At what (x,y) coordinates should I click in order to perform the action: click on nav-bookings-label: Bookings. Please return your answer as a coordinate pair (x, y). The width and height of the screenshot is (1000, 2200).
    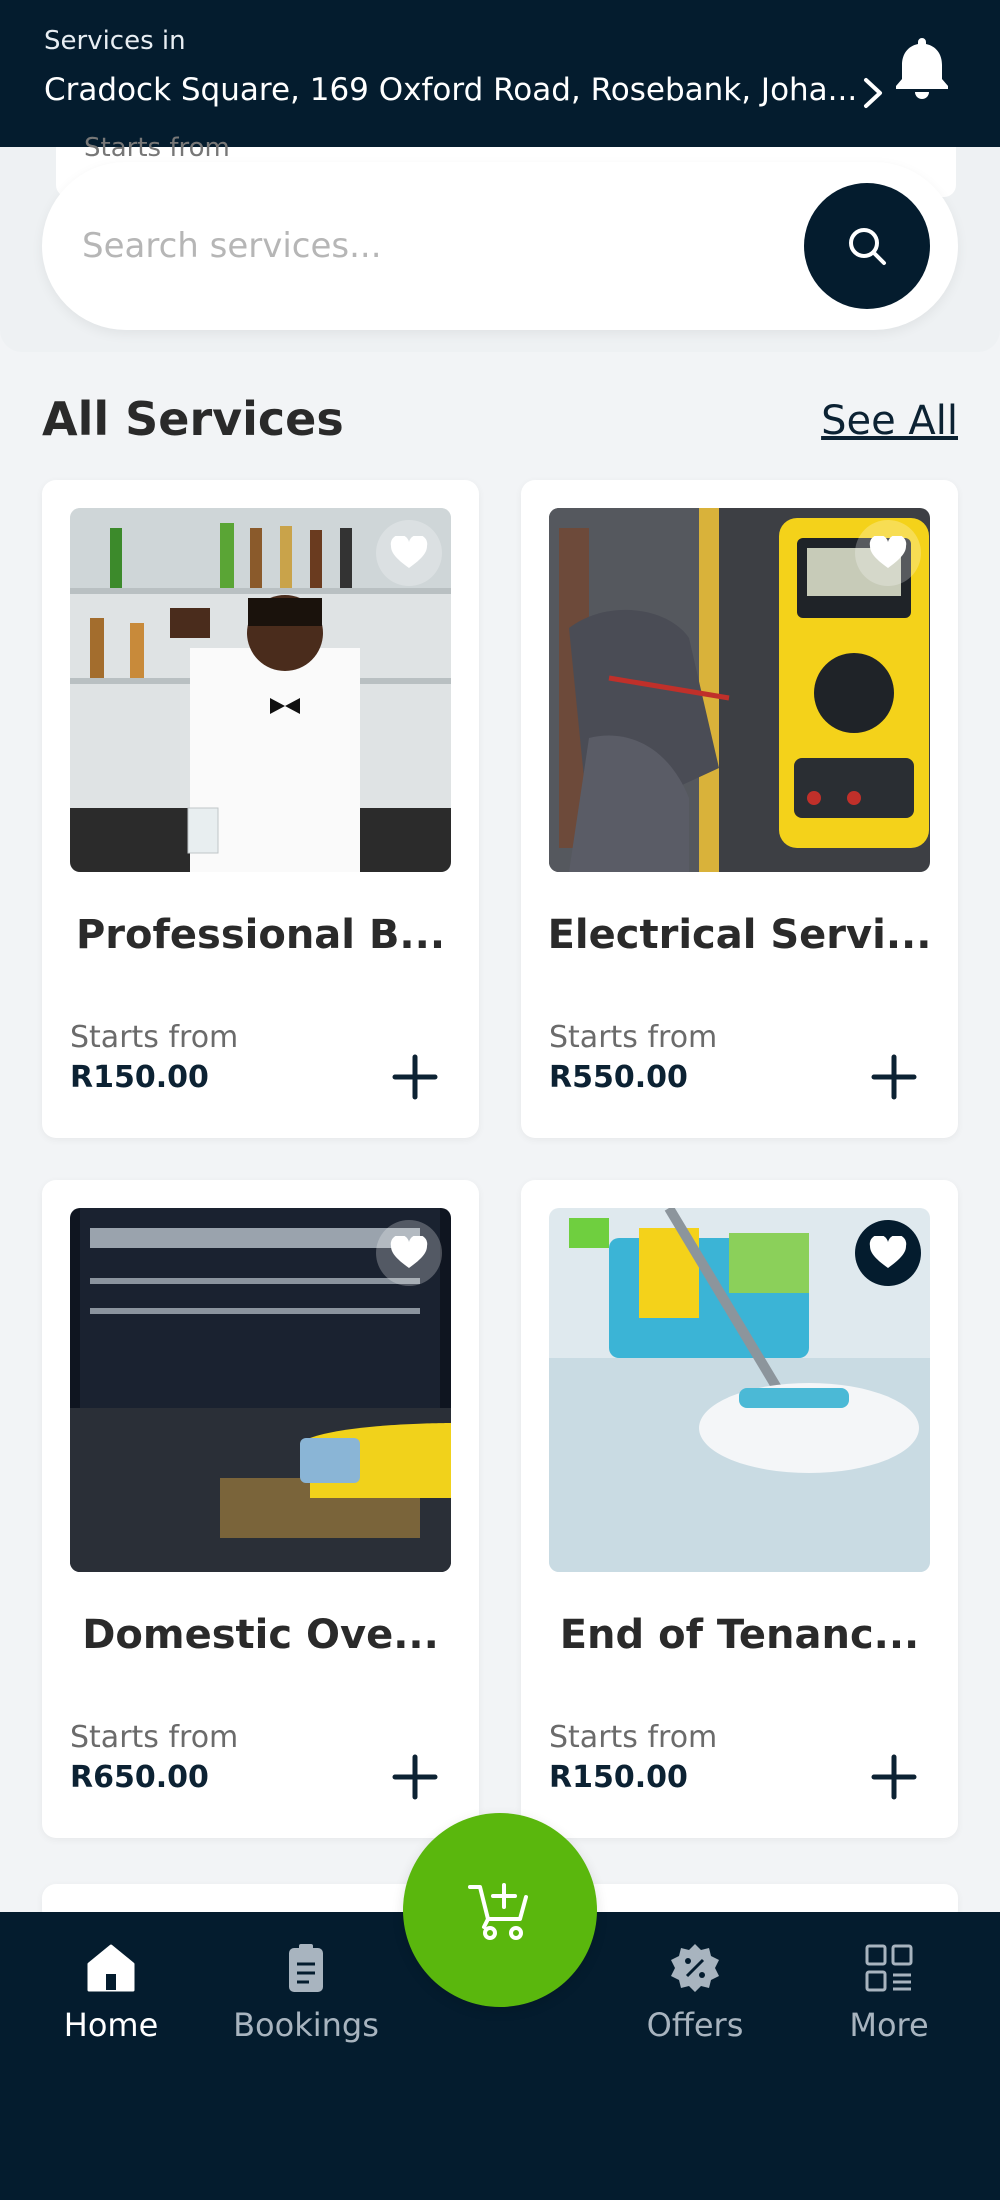
    Looking at the image, I should click on (306, 2025).